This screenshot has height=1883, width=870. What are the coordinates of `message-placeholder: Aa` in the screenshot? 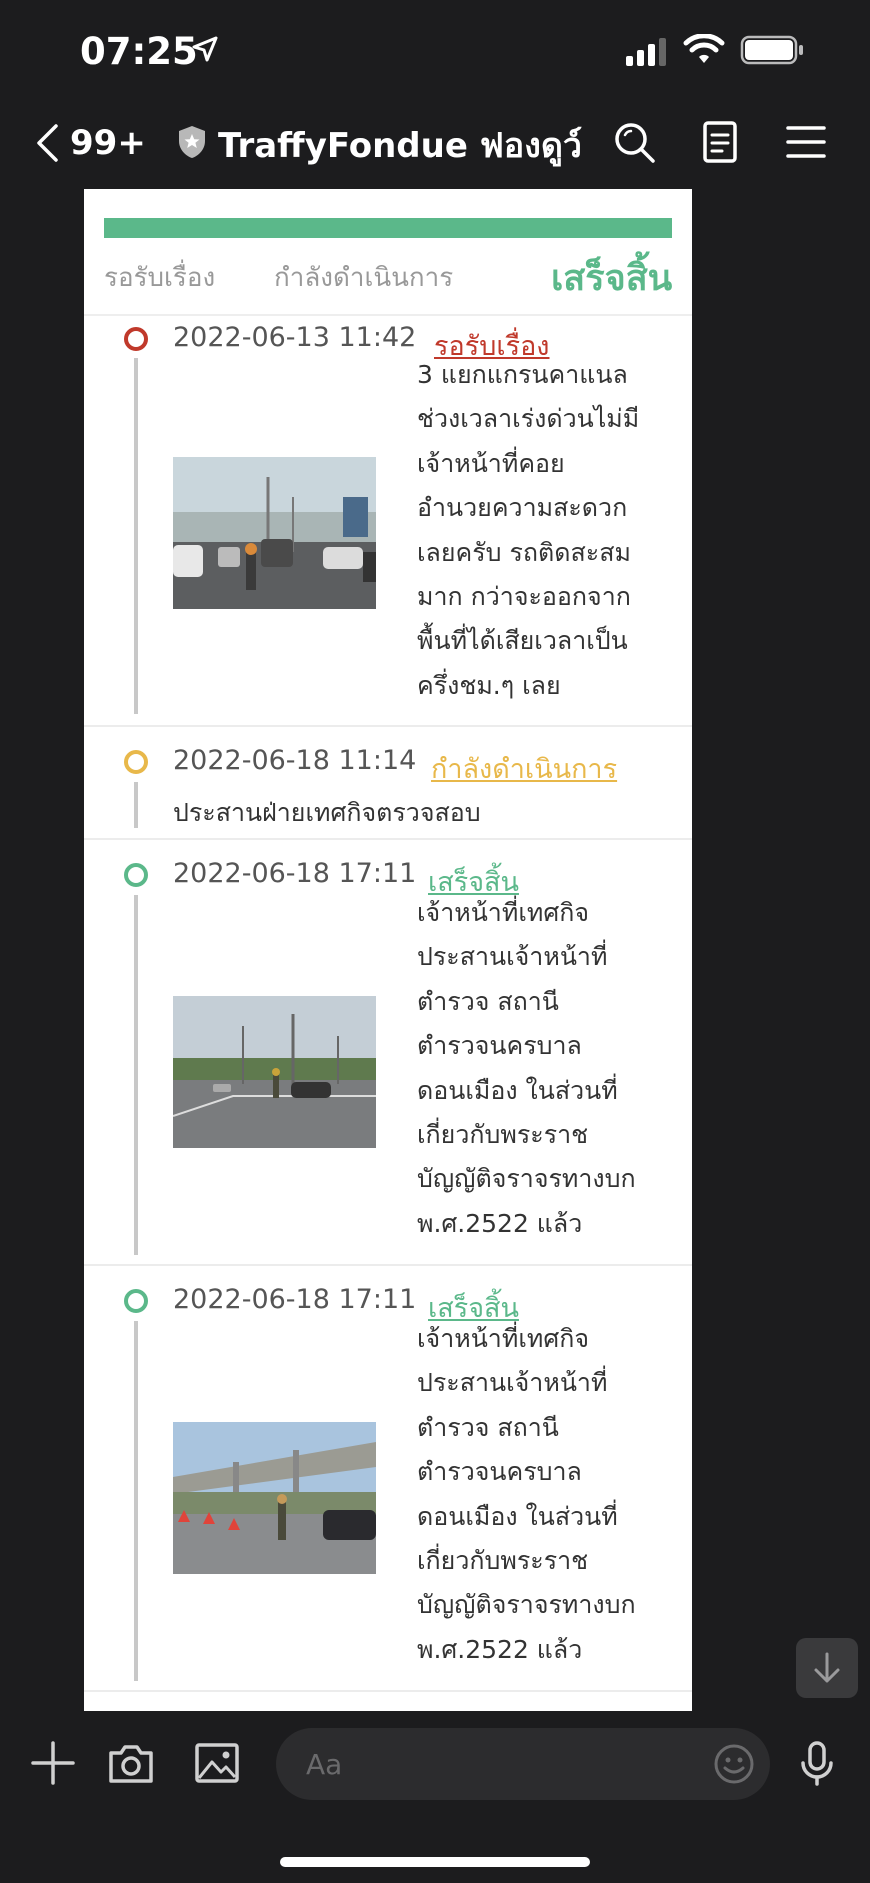 It's located at (324, 1764).